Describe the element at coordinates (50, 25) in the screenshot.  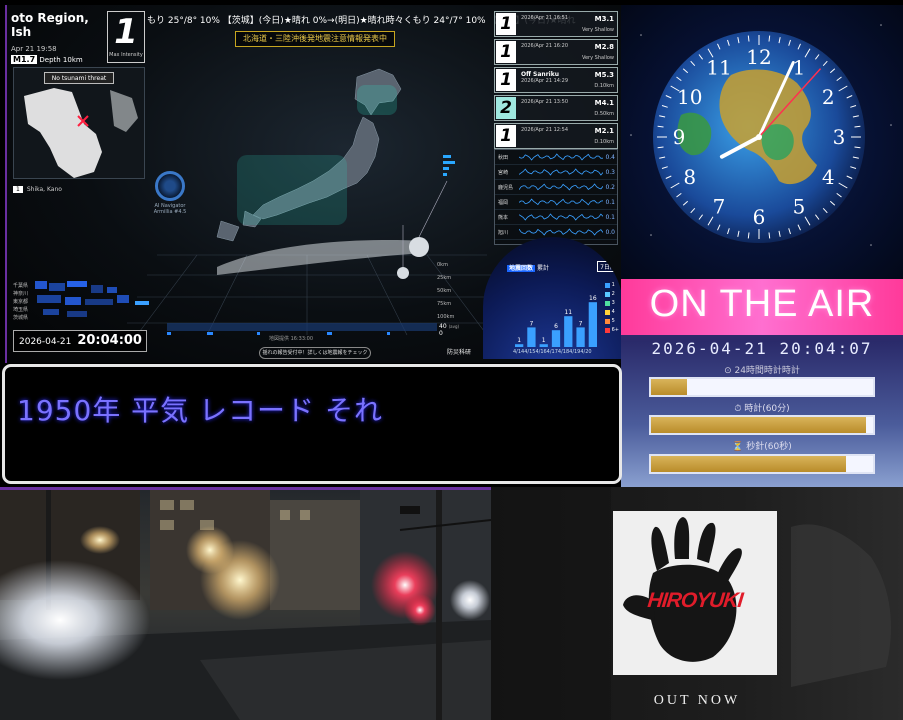
I see `region-name: oto Region, Ish` at that location.